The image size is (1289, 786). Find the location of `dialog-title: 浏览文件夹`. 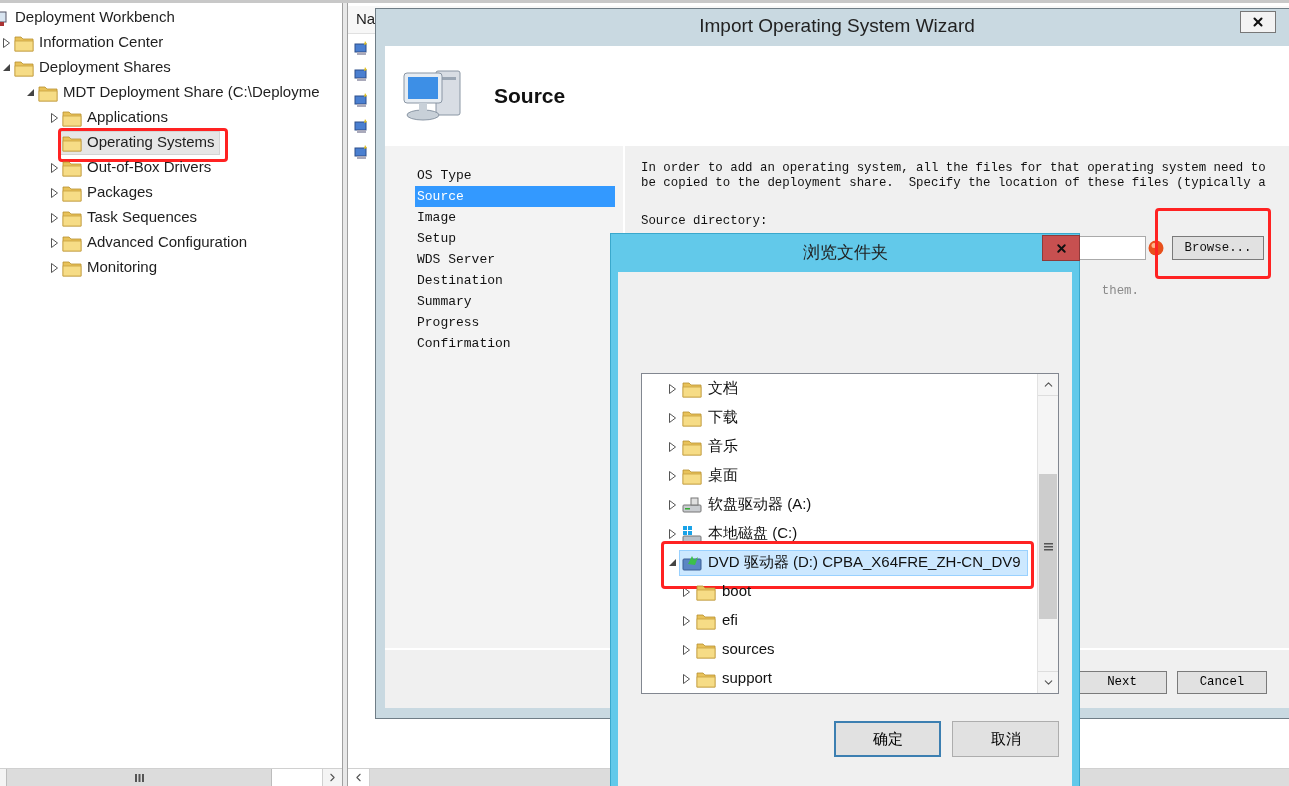

dialog-title: 浏览文件夹 is located at coordinates (845, 253).